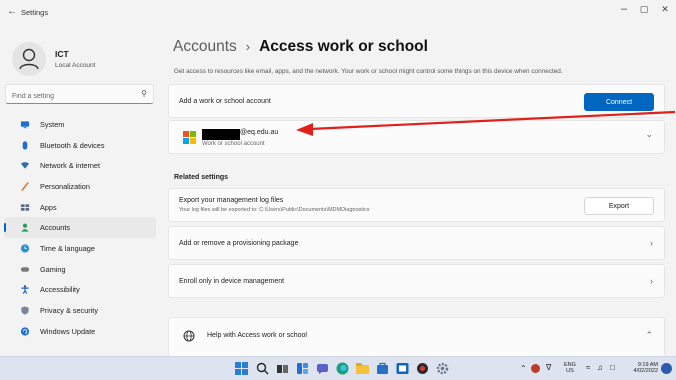 Image resolution: width=676 pixels, height=380 pixels. What do you see at coordinates (619, 206) in the screenshot?
I see `export-button: Export` at bounding box center [619, 206].